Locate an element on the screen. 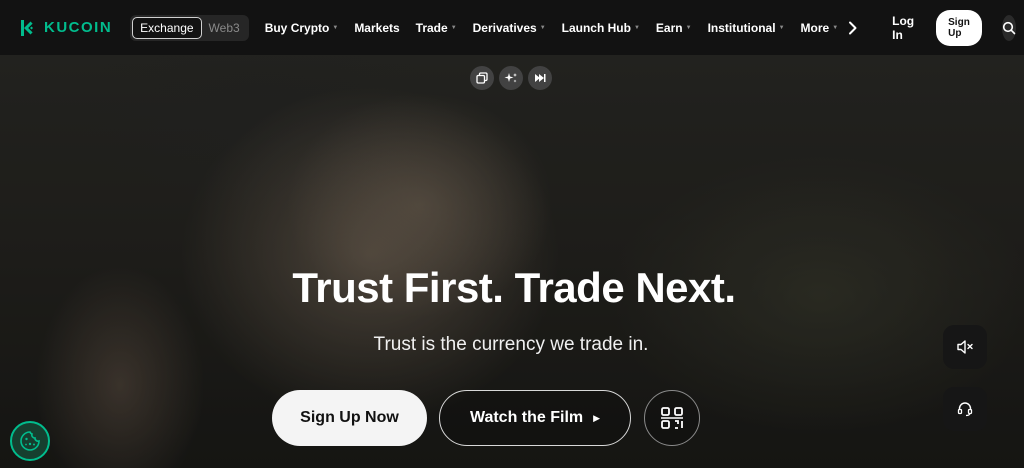  cookie-settings-button is located at coordinates (30, 441).